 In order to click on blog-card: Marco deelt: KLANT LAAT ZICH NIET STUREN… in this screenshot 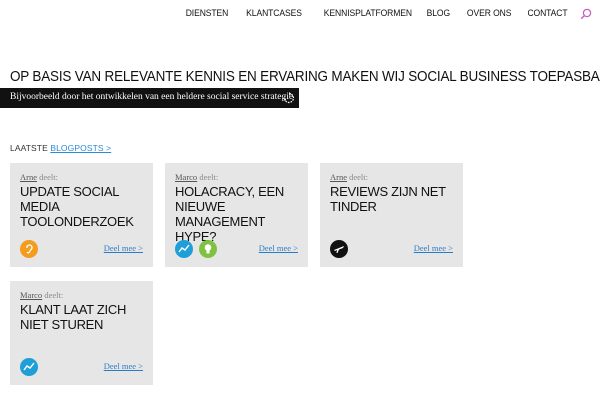, I will do `click(81, 333)`.